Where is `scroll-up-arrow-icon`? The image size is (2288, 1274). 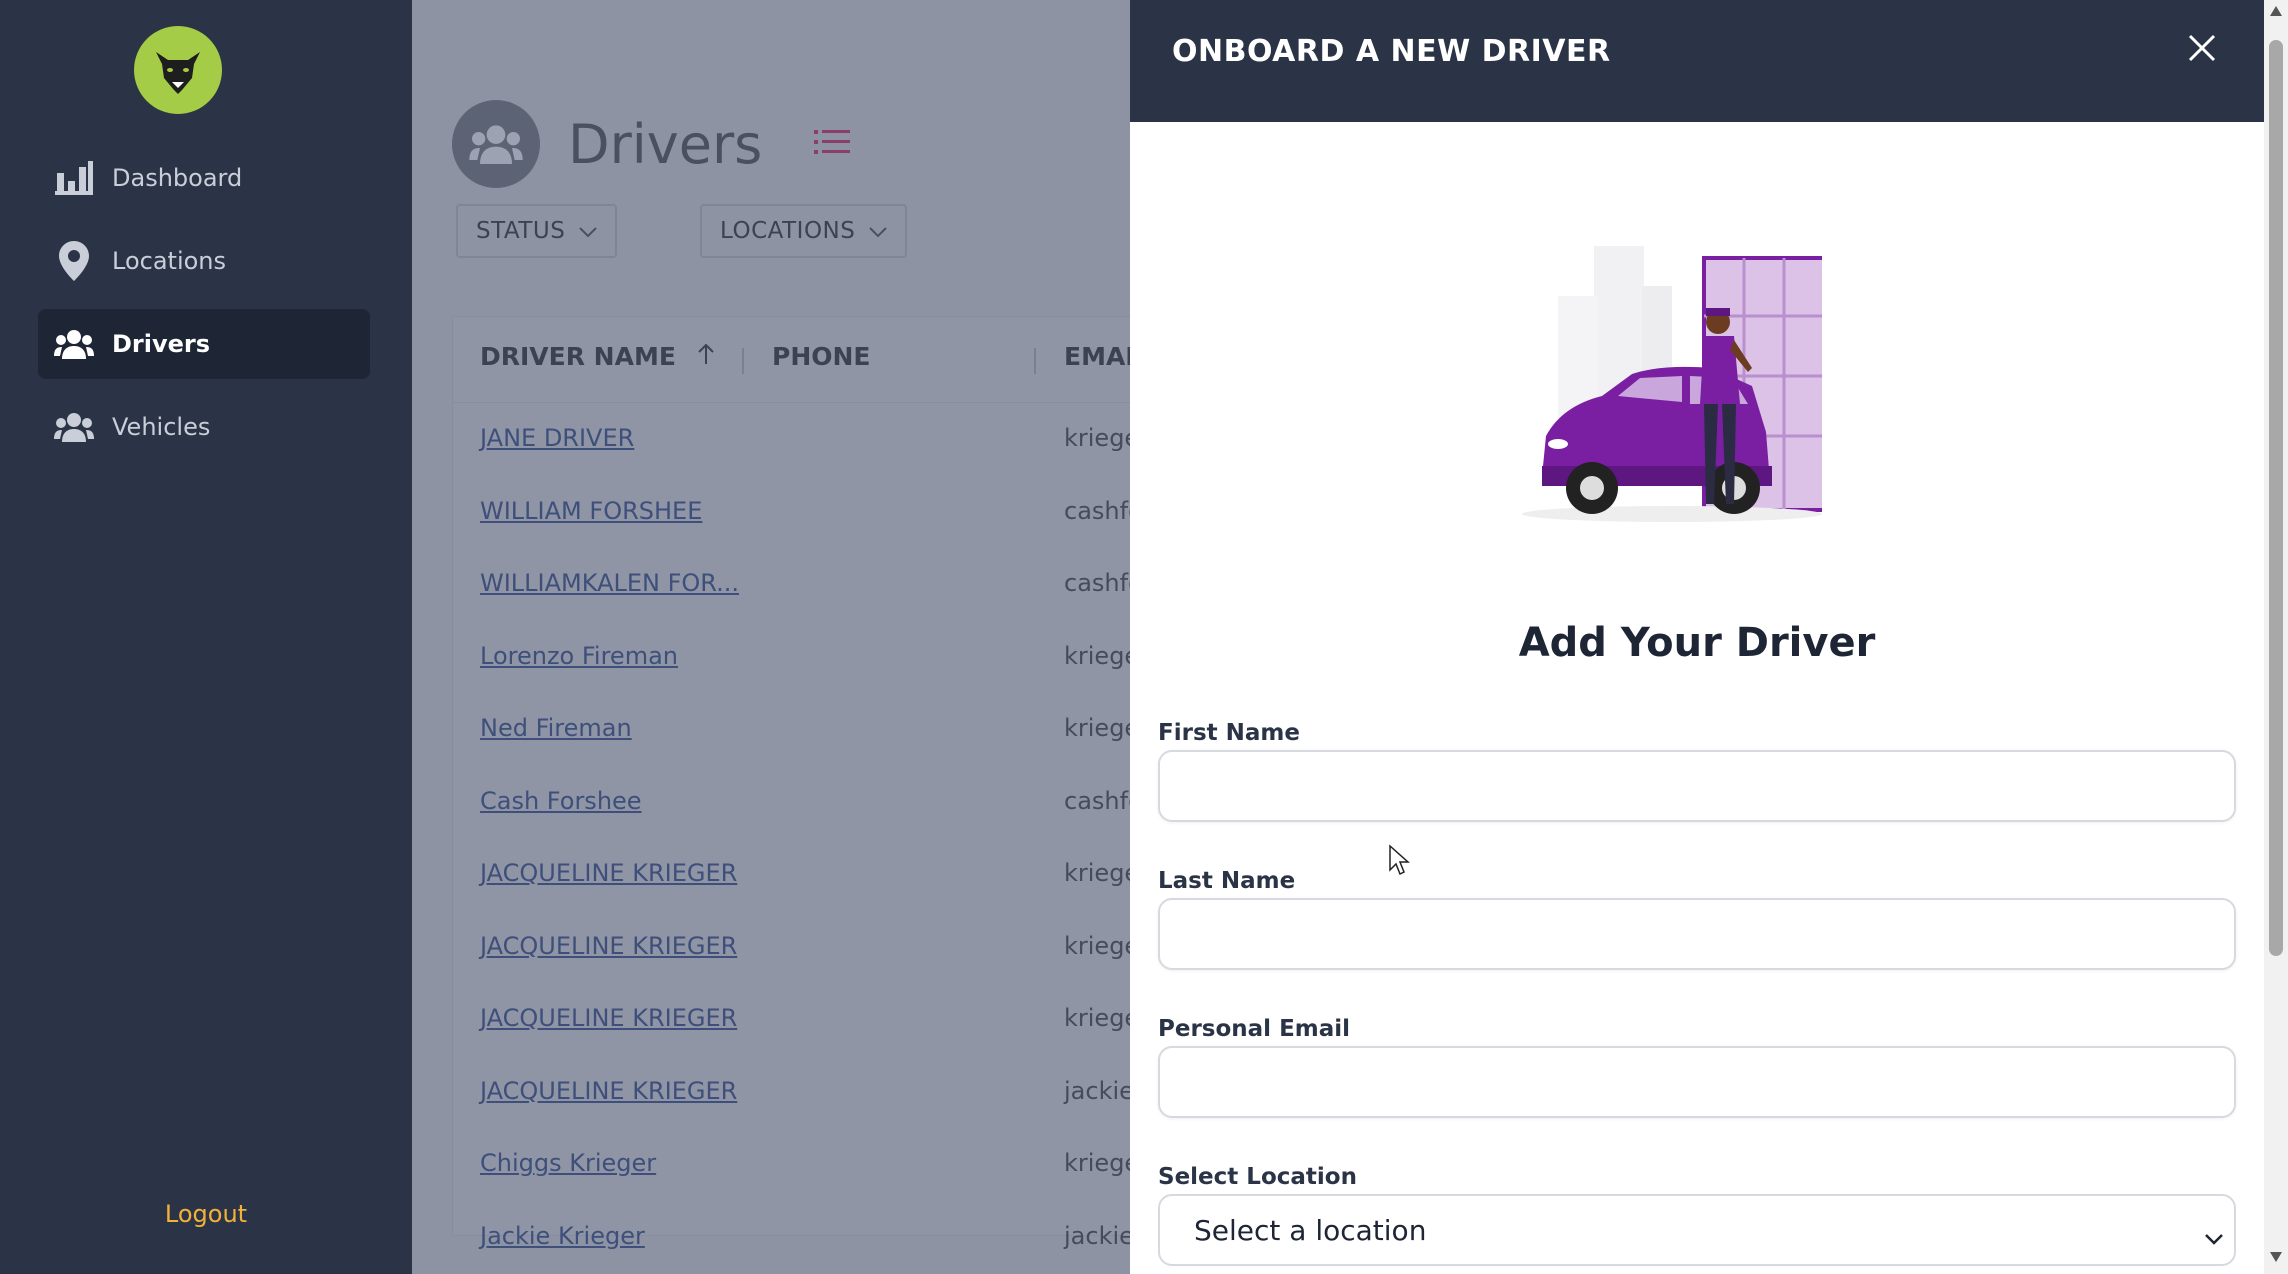 scroll-up-arrow-icon is located at coordinates (2276, 11).